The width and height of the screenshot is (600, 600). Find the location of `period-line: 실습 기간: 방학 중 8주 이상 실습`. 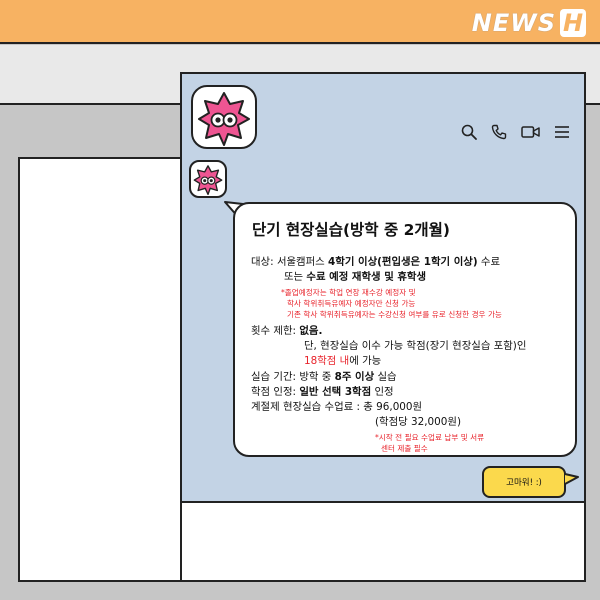

period-line: 실습 기간: 방학 중 8주 이상 실습 is located at coordinates (324, 377).